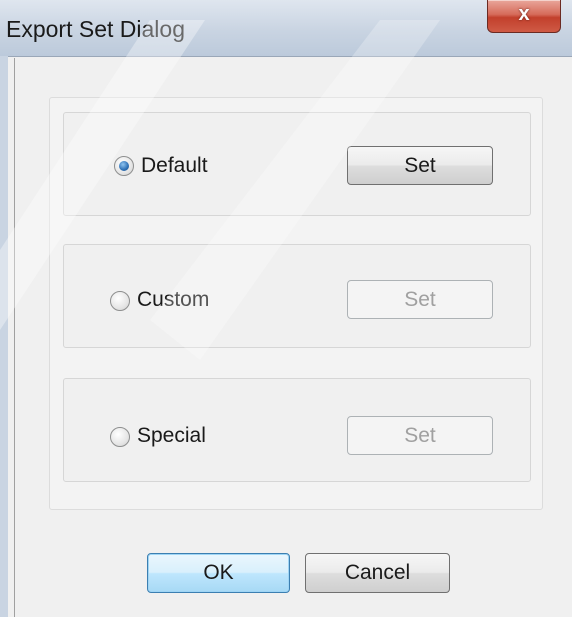  I want to click on close-button: x, so click(524, 16).